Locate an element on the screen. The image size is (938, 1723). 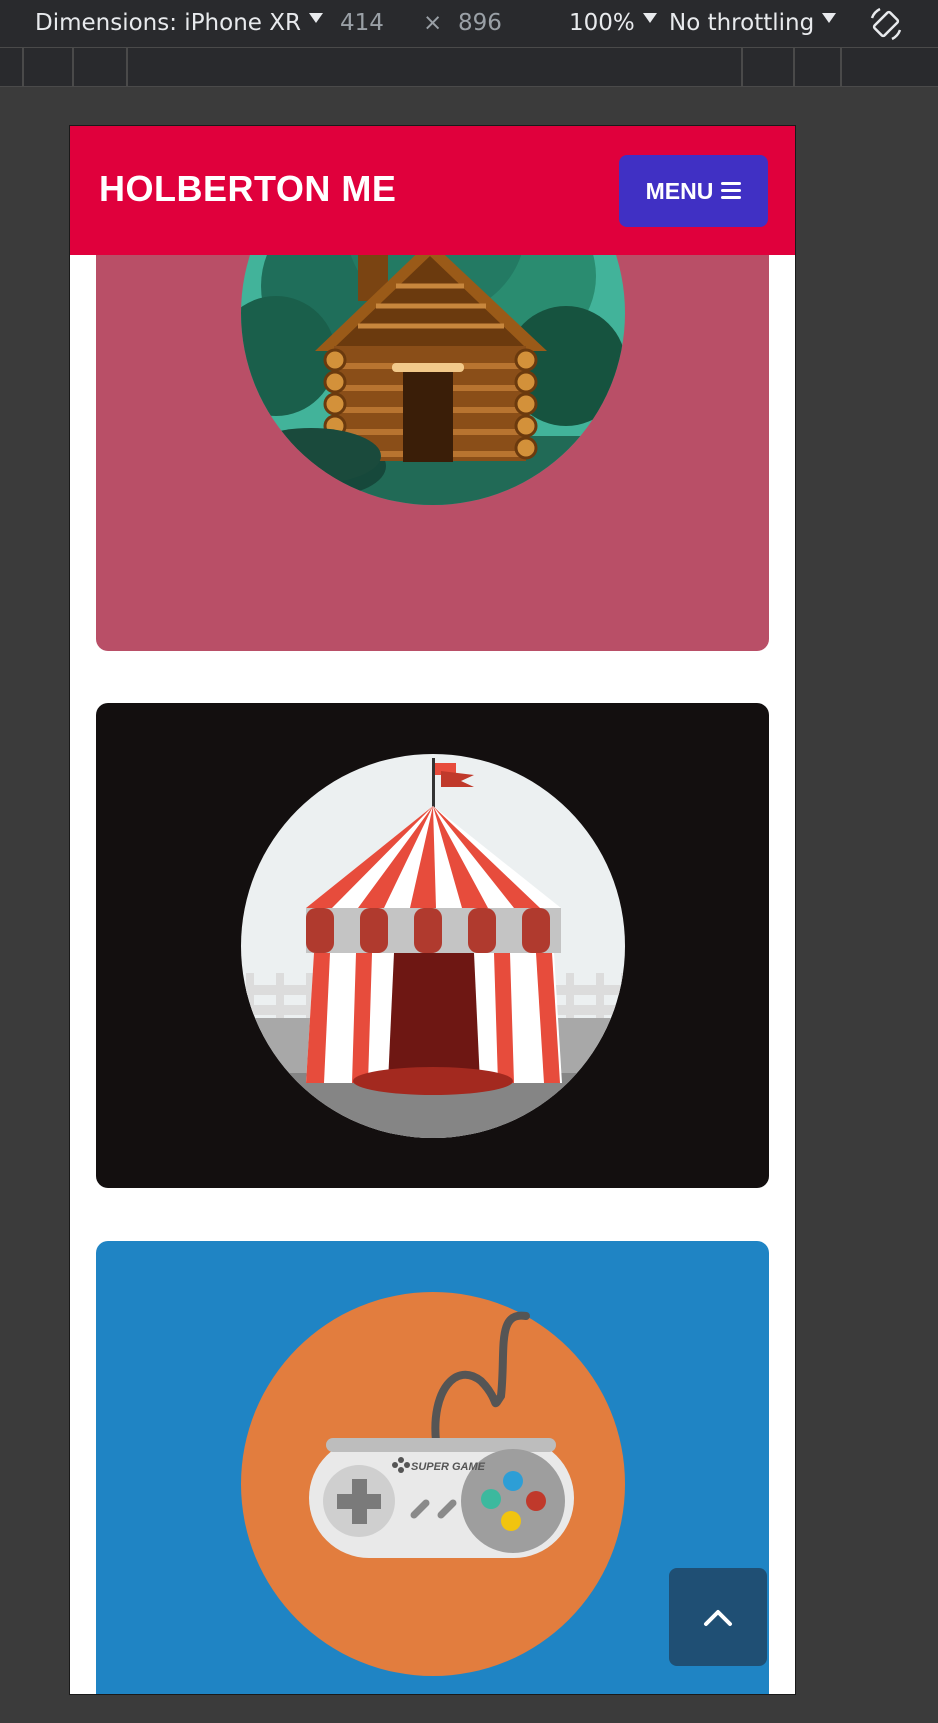
site-logo: HOLBERTON ME is located at coordinates (247, 189).